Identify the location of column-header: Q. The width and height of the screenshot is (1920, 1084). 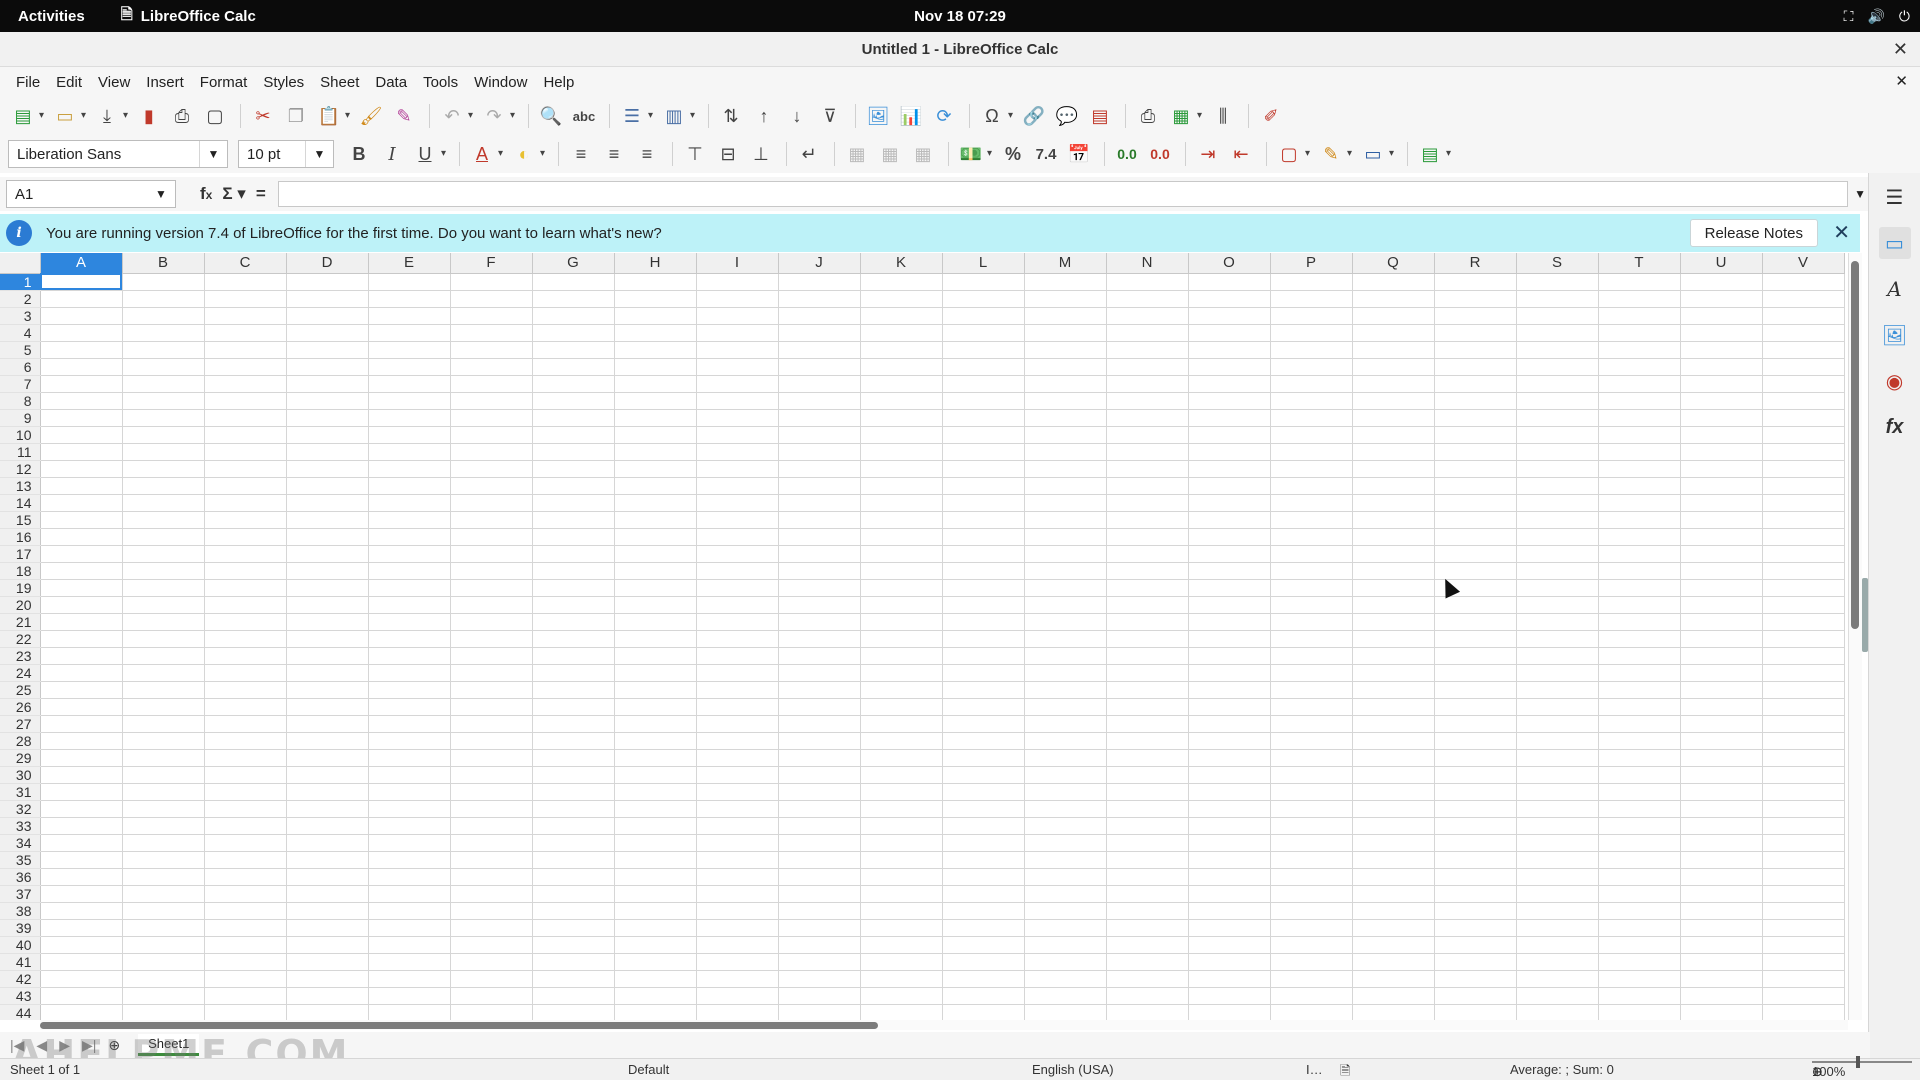
(1393, 263).